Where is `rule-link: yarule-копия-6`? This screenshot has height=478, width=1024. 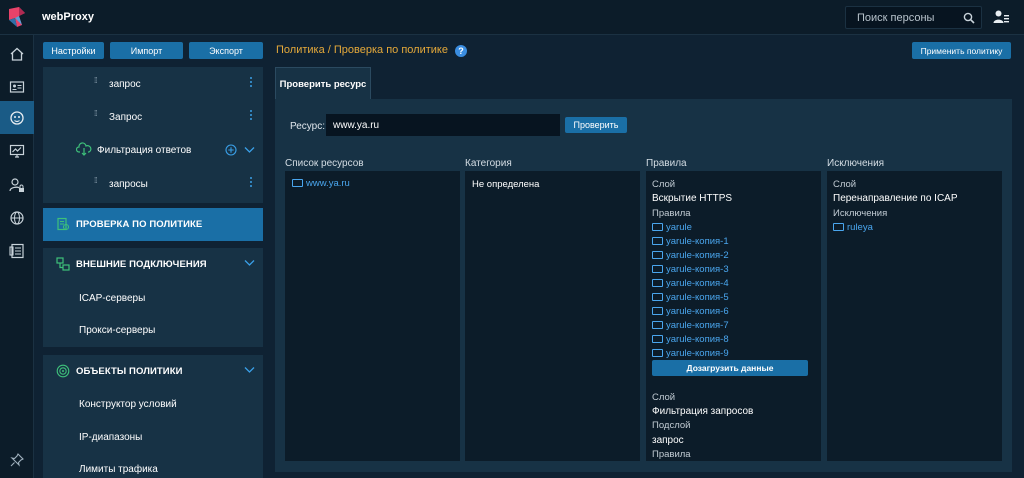
rule-link: yarule-копия-6 is located at coordinates (690, 311).